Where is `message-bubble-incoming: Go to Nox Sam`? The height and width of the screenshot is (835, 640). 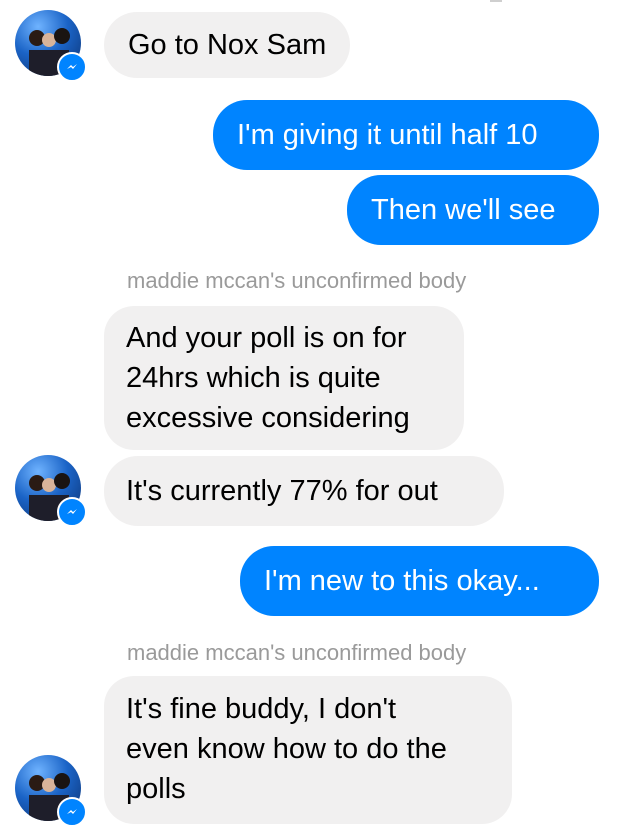 message-bubble-incoming: Go to Nox Sam is located at coordinates (227, 45).